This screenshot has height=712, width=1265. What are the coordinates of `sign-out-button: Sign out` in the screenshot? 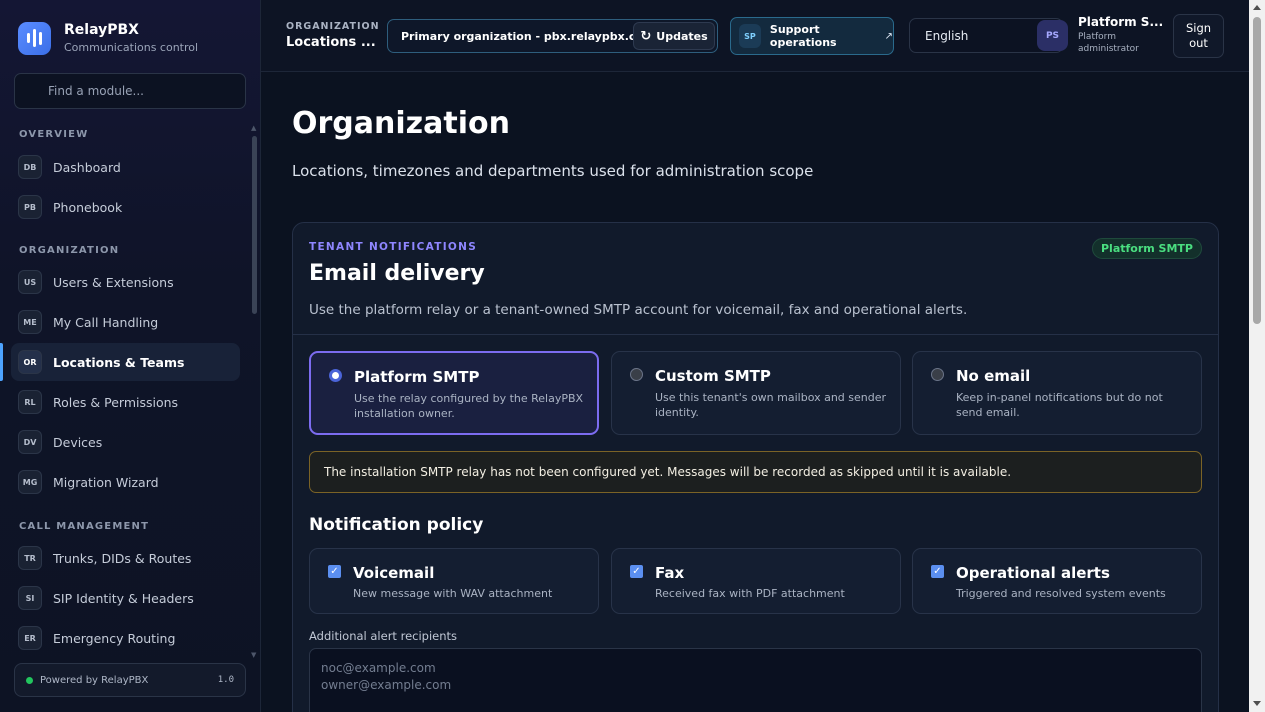 It's located at (1198, 36).